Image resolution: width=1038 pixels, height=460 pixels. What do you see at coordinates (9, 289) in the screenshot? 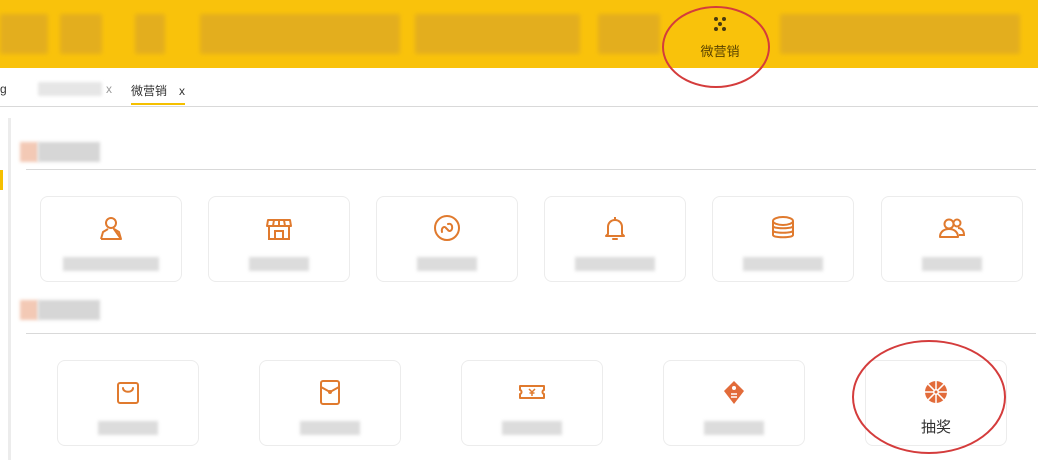
I see `left-scroll-rail` at bounding box center [9, 289].